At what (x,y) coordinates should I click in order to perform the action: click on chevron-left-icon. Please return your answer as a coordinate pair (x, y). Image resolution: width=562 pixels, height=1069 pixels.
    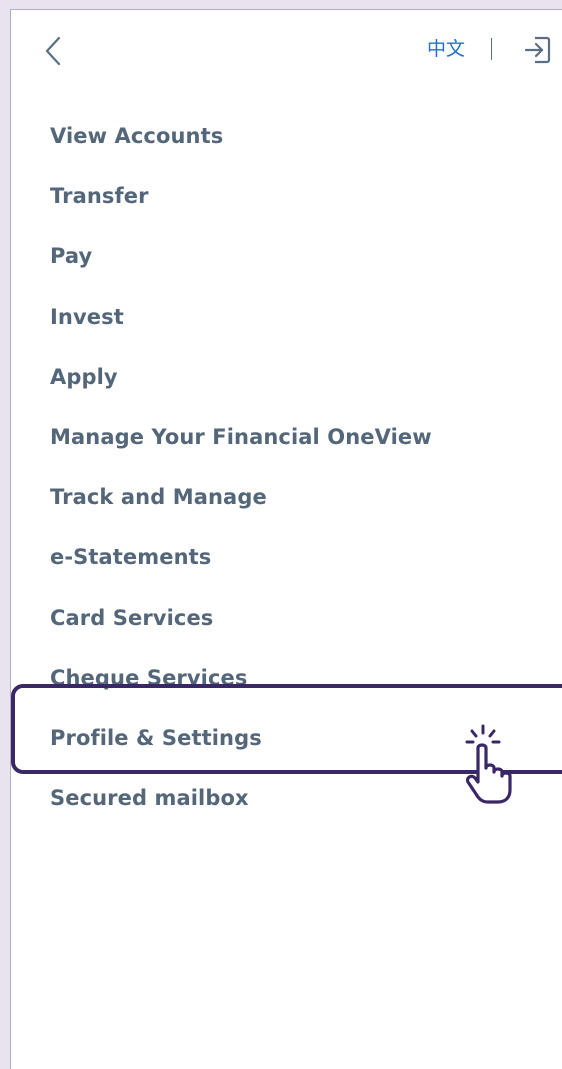
    Looking at the image, I should click on (53, 51).